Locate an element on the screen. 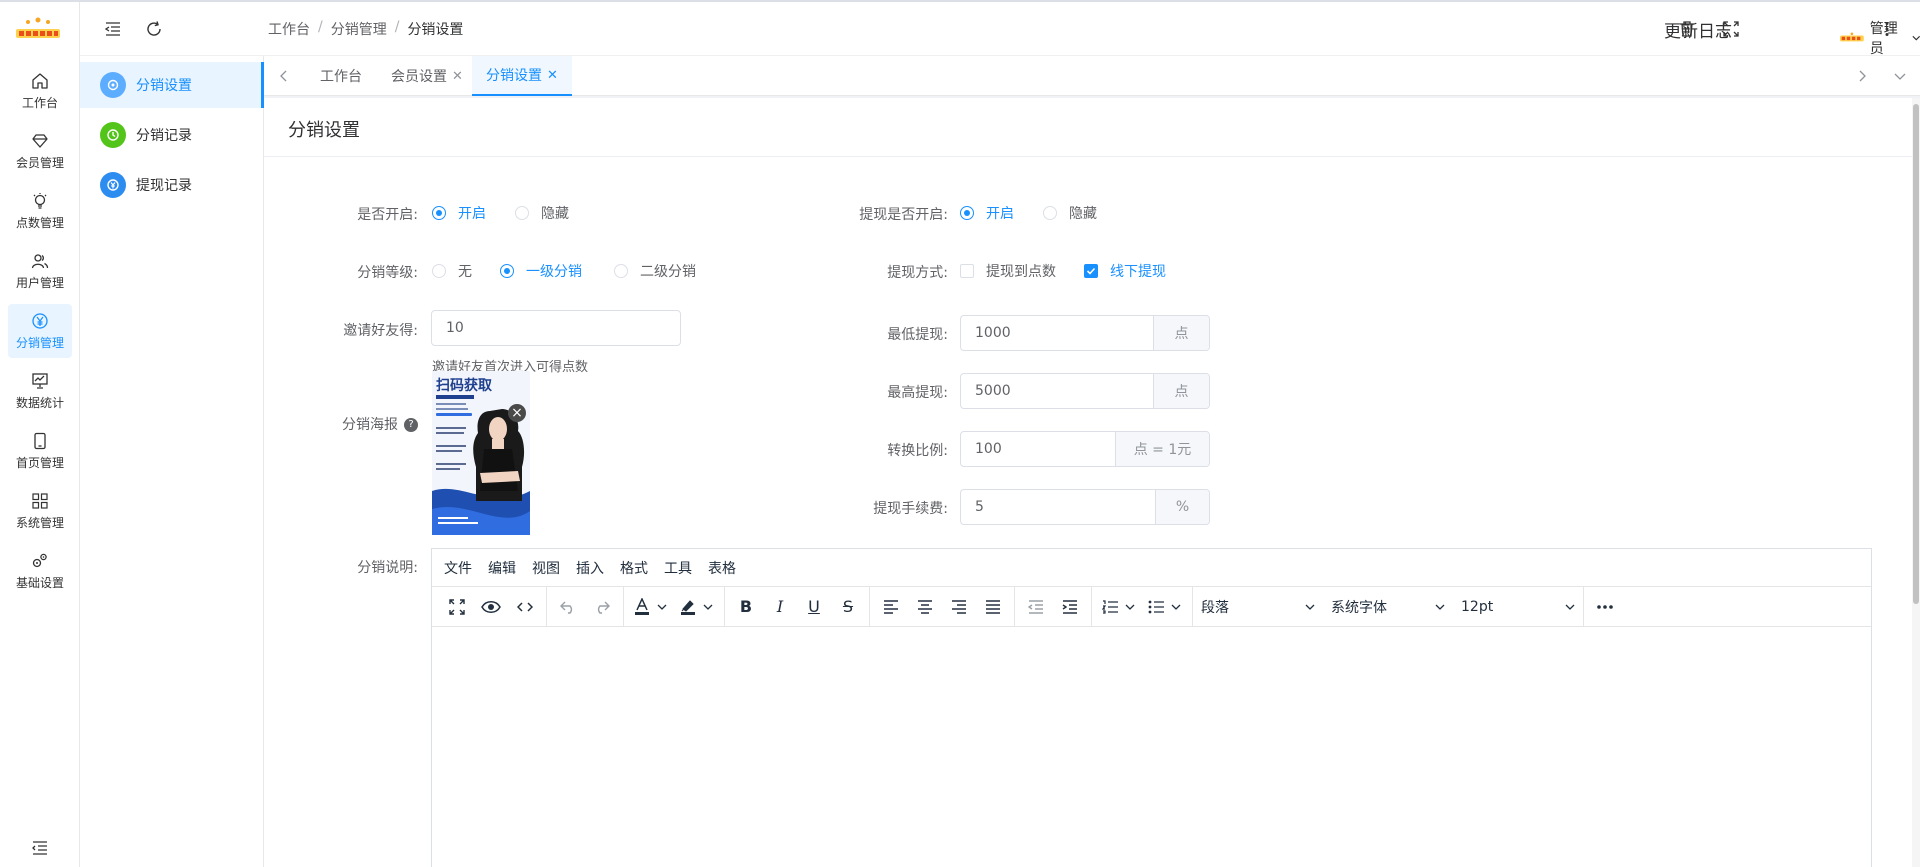 This screenshot has height=867, width=1920. rail-item-system: 系统管理 is located at coordinates (40, 511).